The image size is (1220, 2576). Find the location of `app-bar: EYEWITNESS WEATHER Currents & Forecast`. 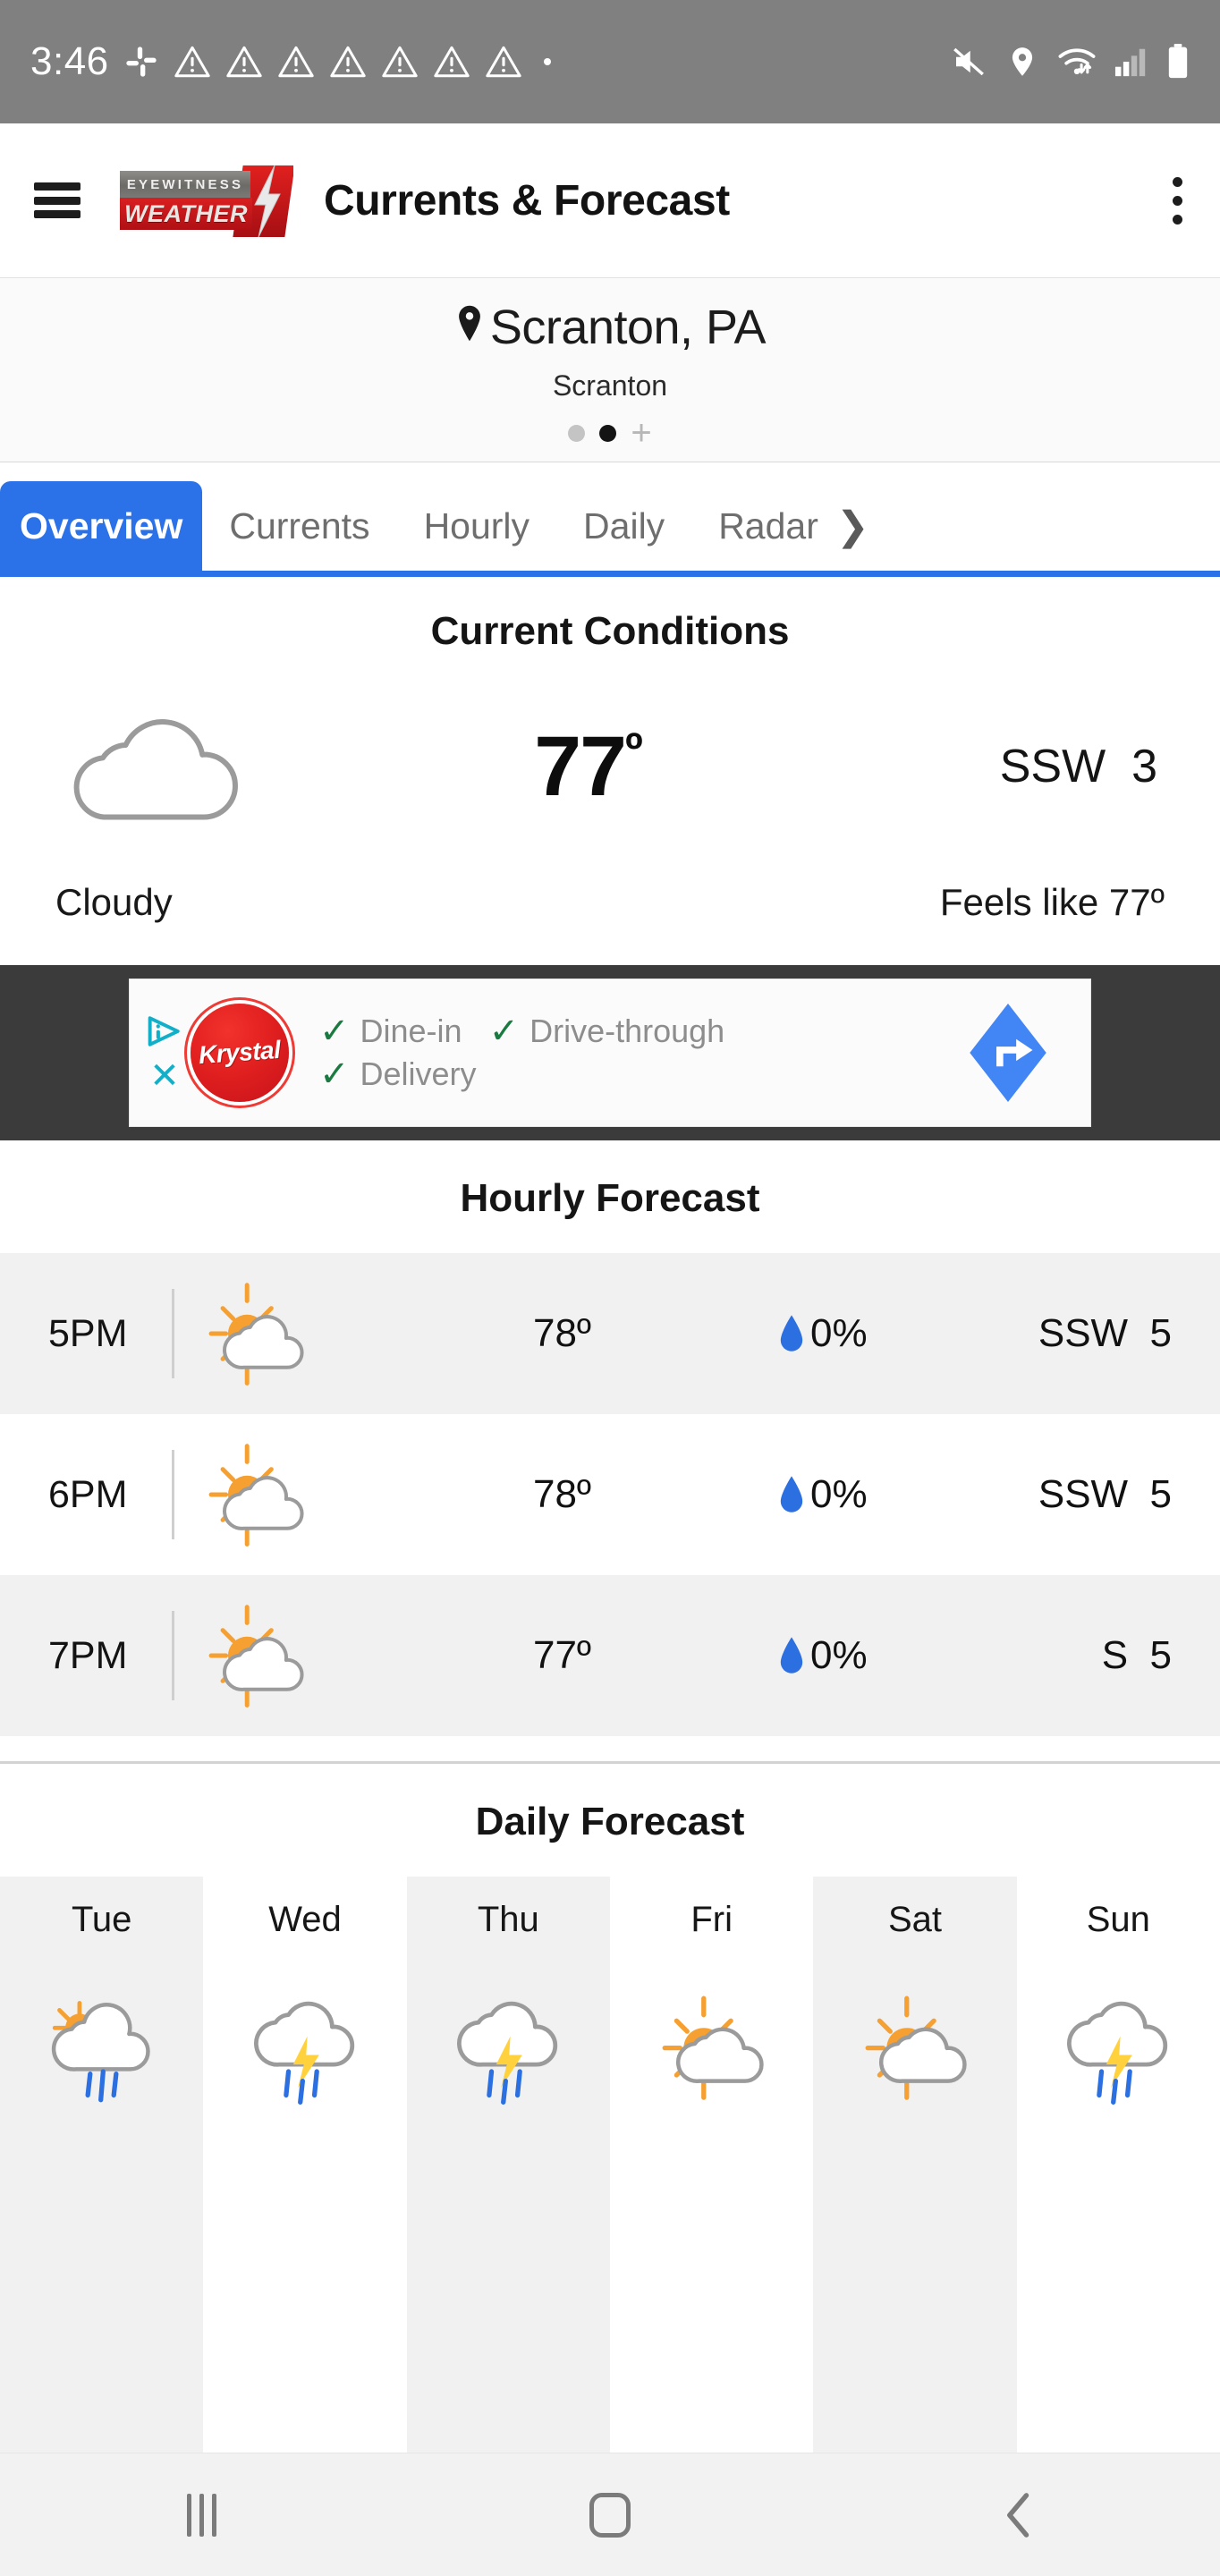

app-bar: EYEWITNESS WEATHER Currents & Forecast is located at coordinates (610, 200).